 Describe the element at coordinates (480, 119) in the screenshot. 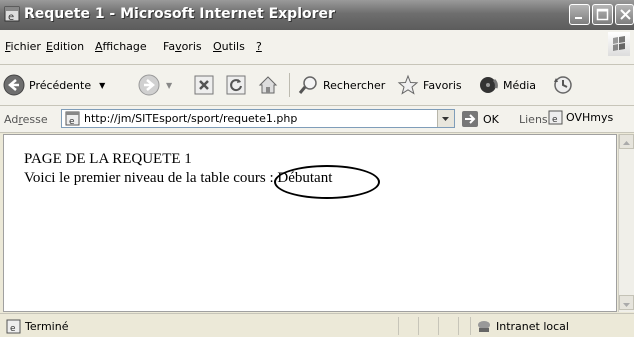

I see `go-button: OK` at that location.